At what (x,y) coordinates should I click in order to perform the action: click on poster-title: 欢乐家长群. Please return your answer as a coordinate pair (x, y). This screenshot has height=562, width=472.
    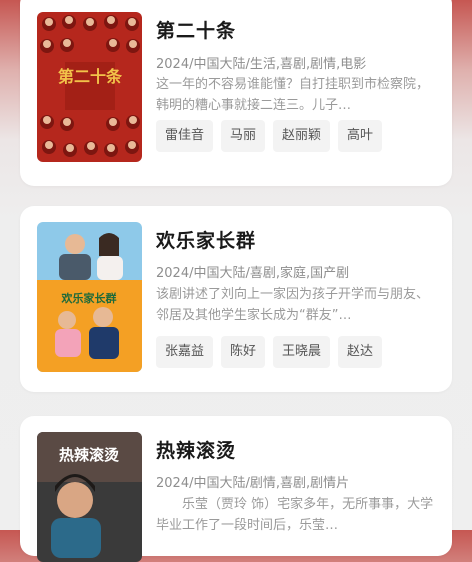
    Looking at the image, I should click on (89, 298).